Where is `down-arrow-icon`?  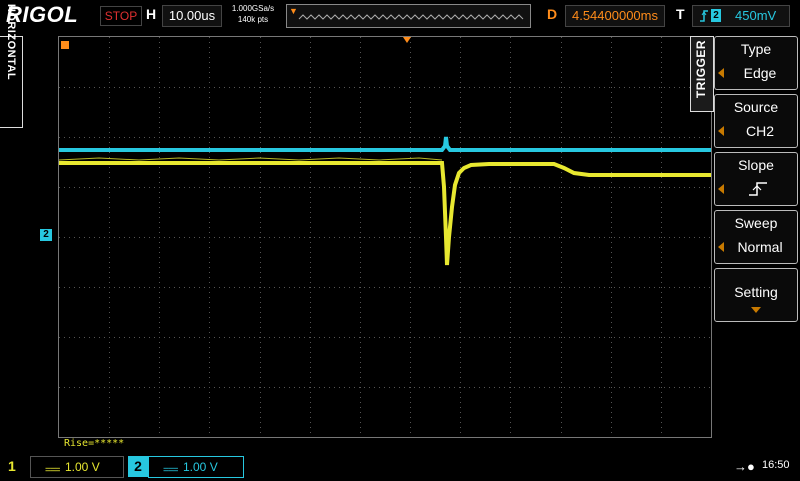 down-arrow-icon is located at coordinates (756, 310).